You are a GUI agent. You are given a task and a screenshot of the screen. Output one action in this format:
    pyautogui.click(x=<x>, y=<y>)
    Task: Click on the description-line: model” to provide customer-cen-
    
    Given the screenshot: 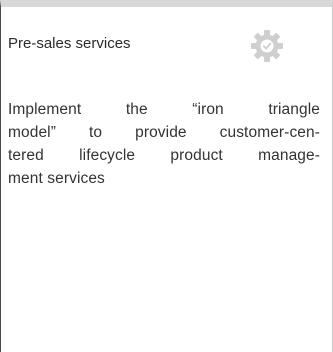 What is the action you would take?
    pyautogui.click(x=164, y=132)
    